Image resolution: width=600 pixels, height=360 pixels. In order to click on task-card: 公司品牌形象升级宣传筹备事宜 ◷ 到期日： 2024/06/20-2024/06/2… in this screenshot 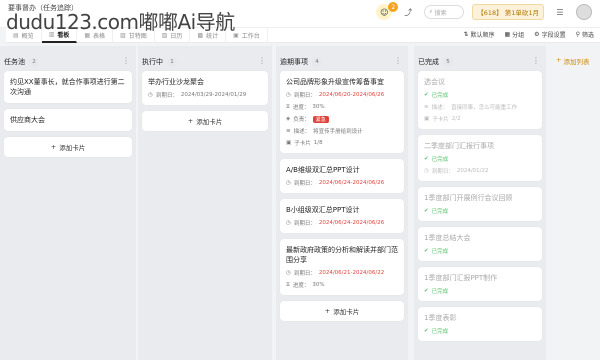, I will do `click(342, 112)`.